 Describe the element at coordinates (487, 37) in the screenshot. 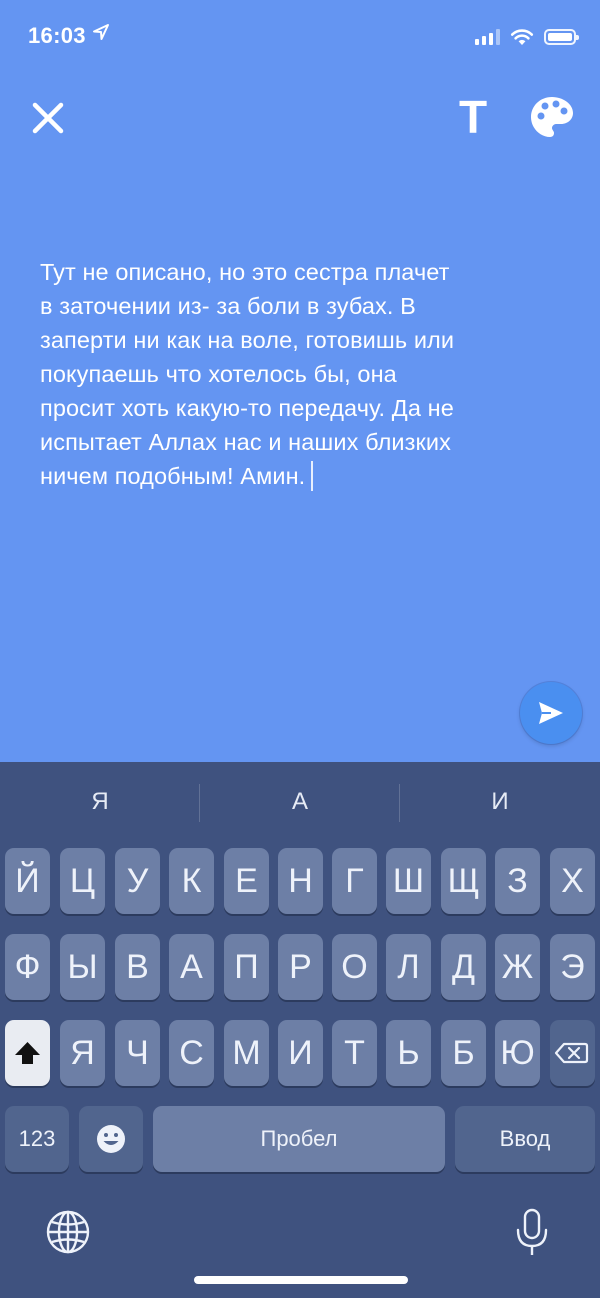

I see `cellular-signal-icon` at that location.